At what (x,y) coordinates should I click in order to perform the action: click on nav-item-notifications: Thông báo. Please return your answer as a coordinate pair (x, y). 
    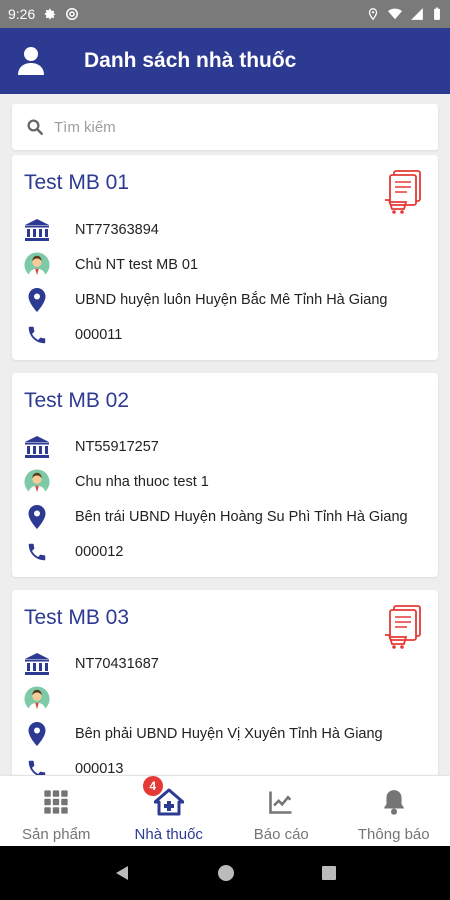
    Looking at the image, I should click on (394, 811).